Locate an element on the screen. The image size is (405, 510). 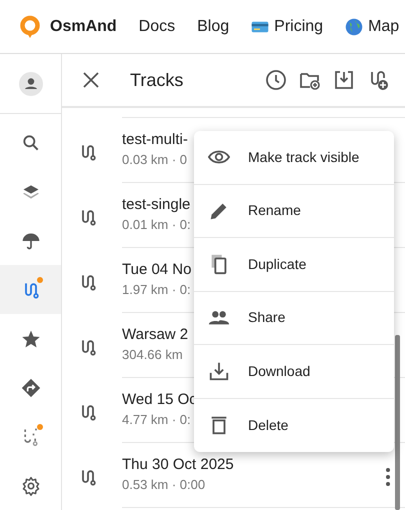
umbrella-icon is located at coordinates (30, 240).